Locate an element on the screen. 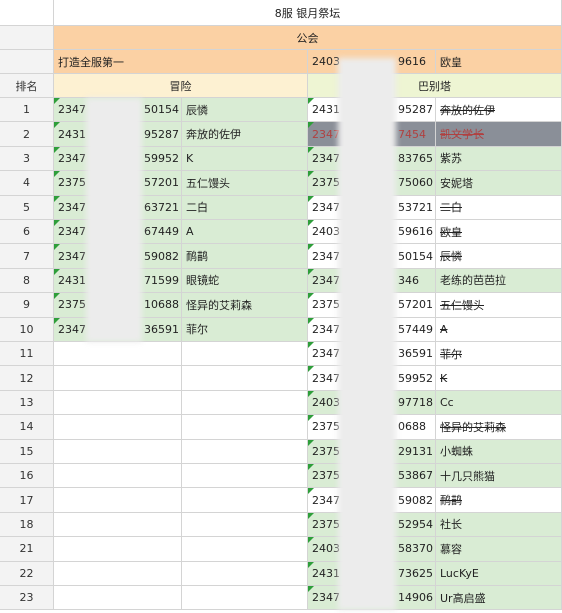  left-name-cell: 菲尔 is located at coordinates (245, 329).